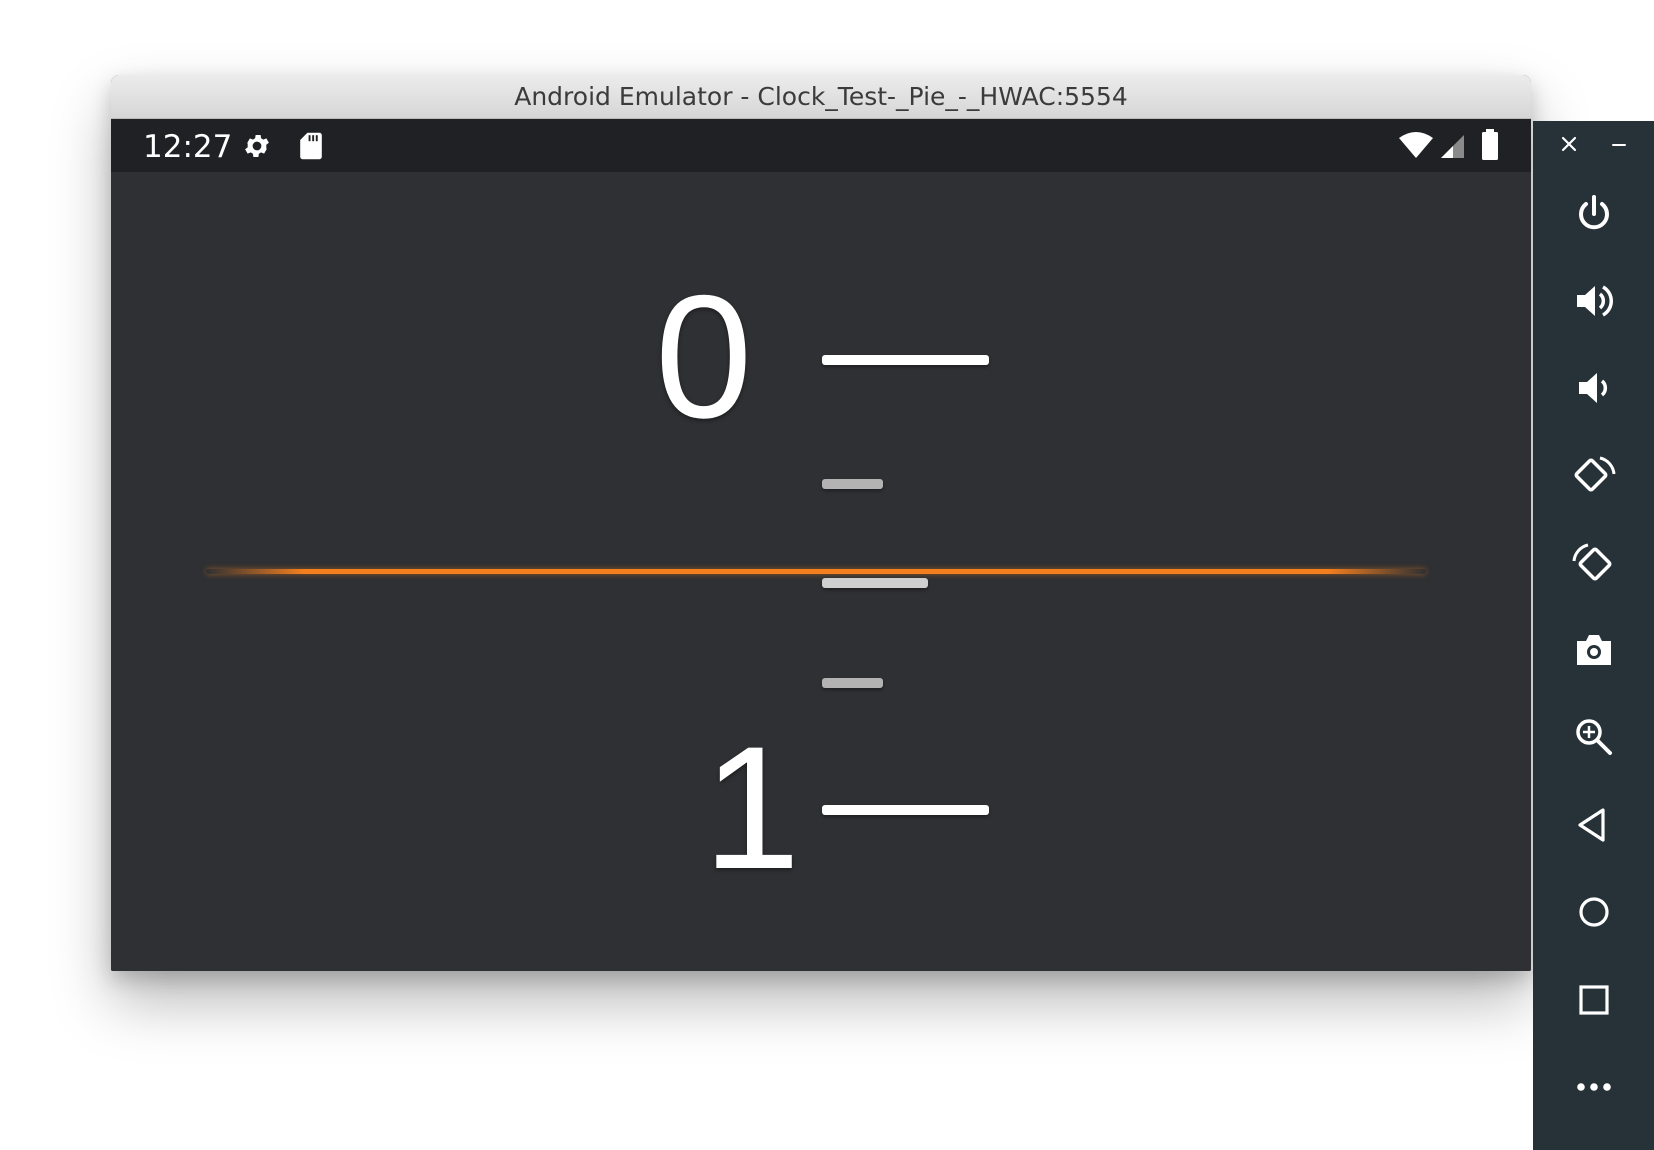  I want to click on home-button, so click(1593, 914).